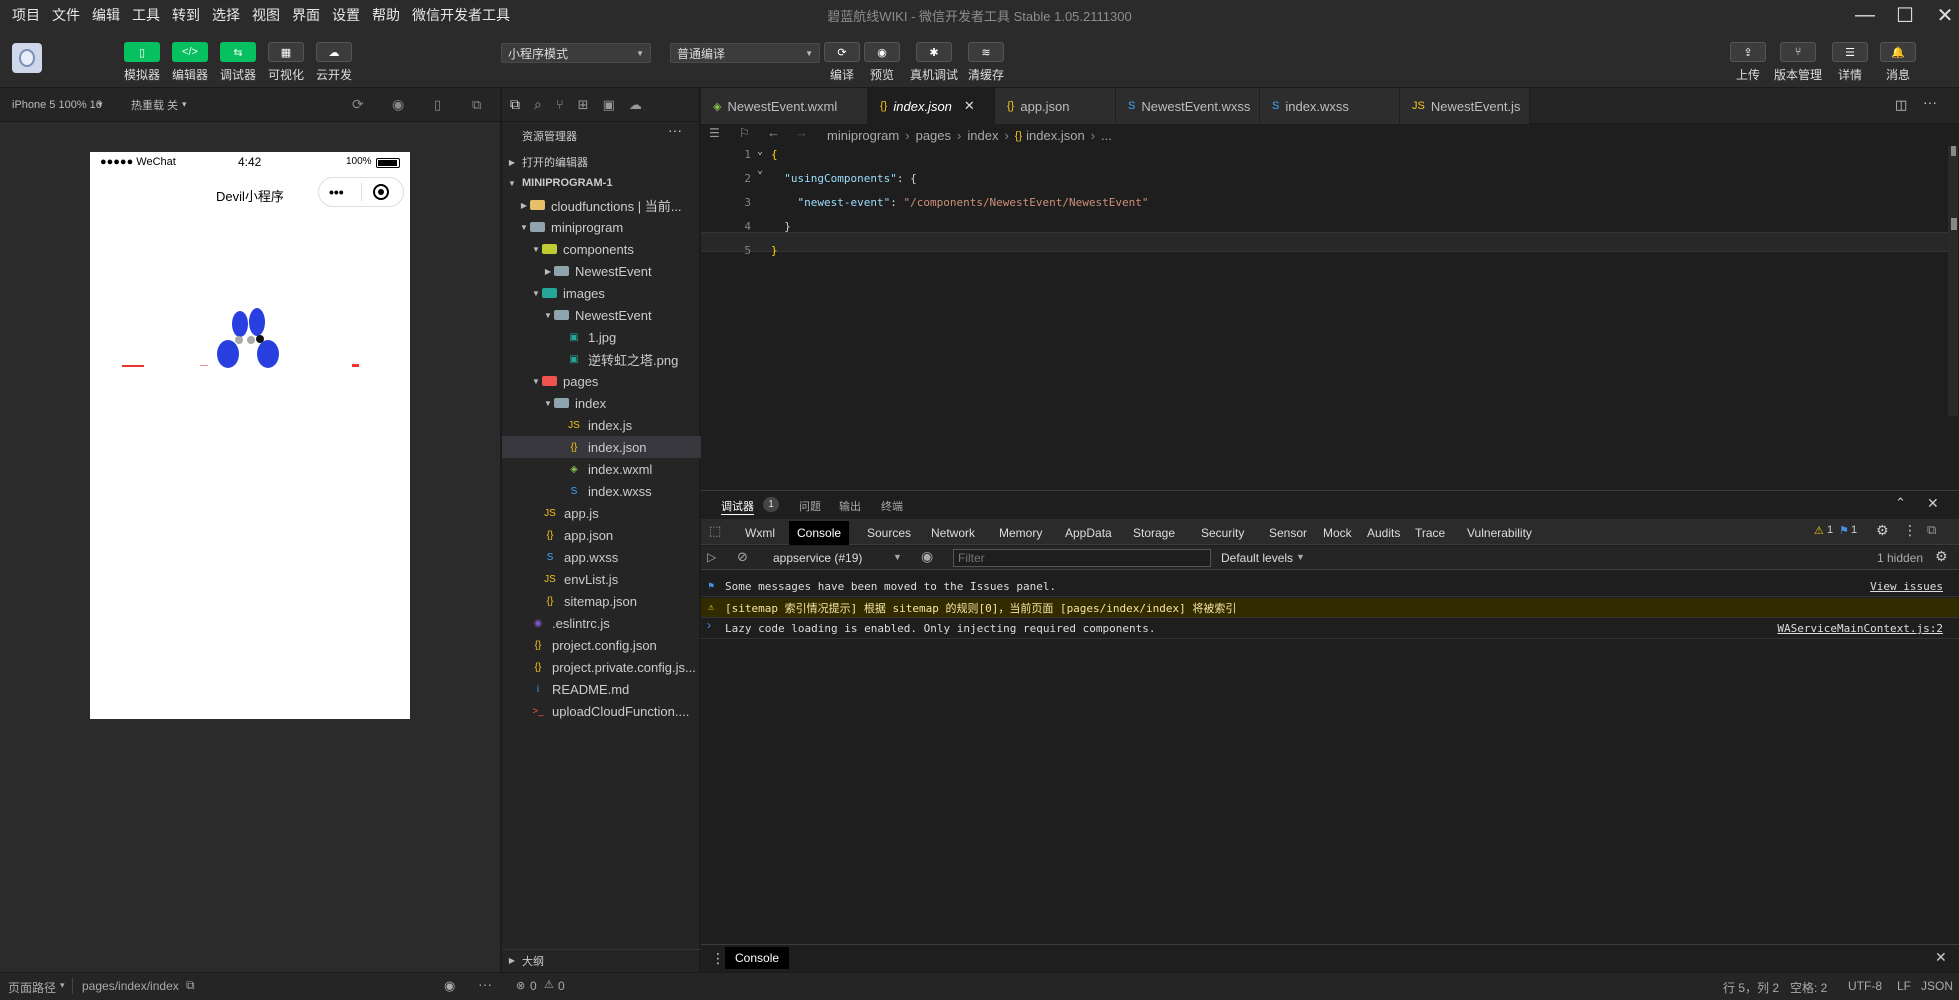 The image size is (1959, 1000). Describe the element at coordinates (1748, 62) in the screenshot. I see `upload-button: ⇪ 上传` at that location.